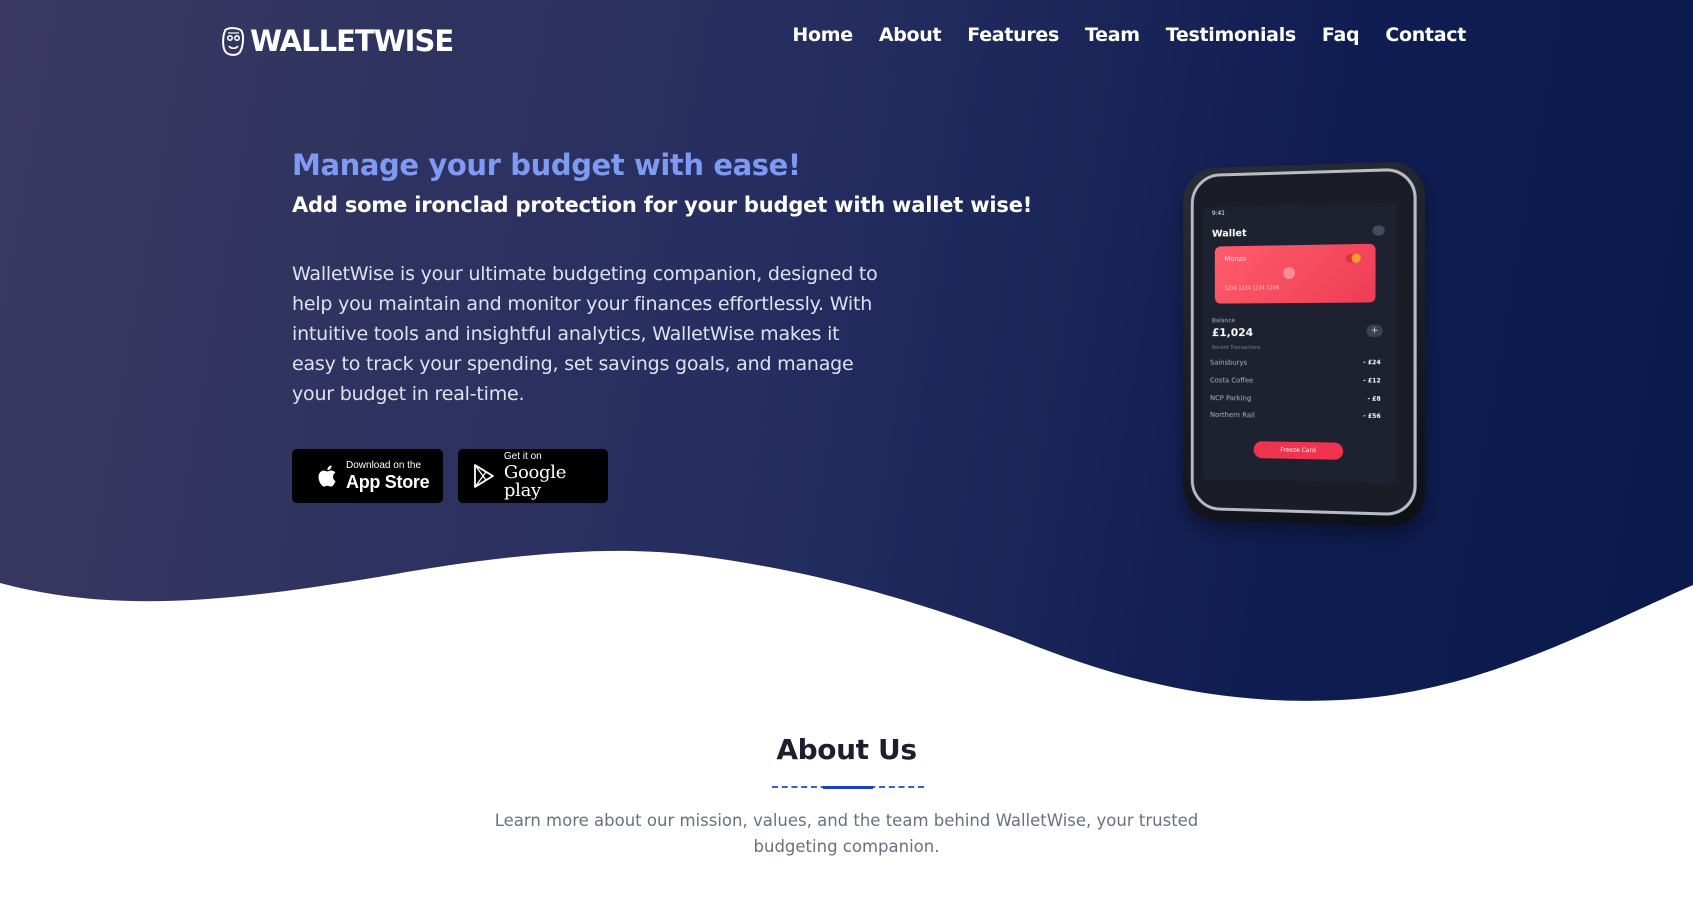 The height and width of the screenshot is (899, 1693). Describe the element at coordinates (1295, 416) in the screenshot. I see `transaction-row: Northern Rail - £56` at that location.